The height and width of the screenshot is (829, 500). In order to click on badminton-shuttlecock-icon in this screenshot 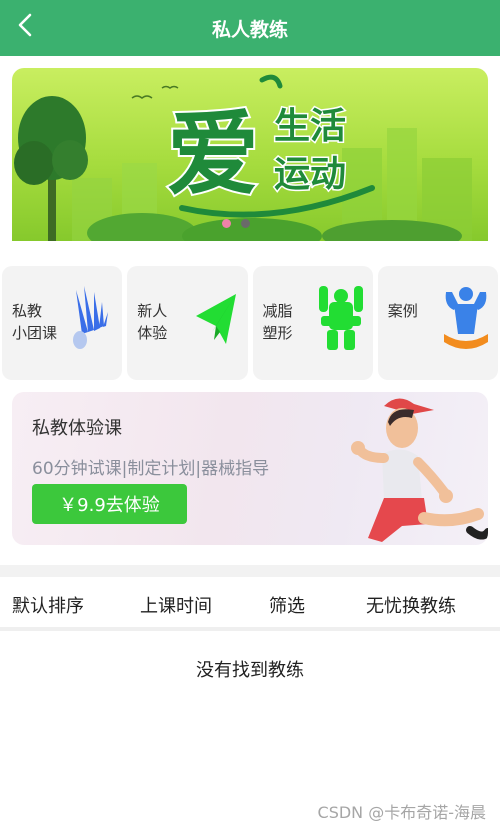, I will do `click(91, 317)`.